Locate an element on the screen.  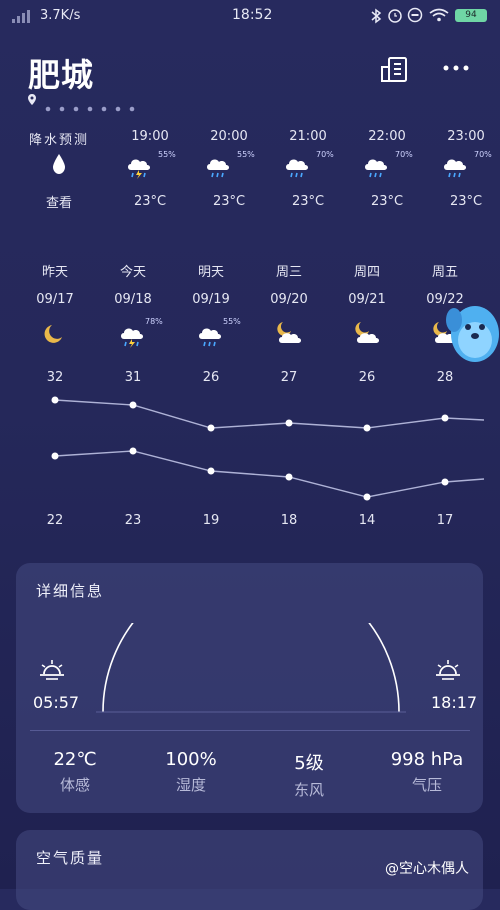
hourly-forecast-item: 21:00 70% 23°C is located at coordinates (308, 171).